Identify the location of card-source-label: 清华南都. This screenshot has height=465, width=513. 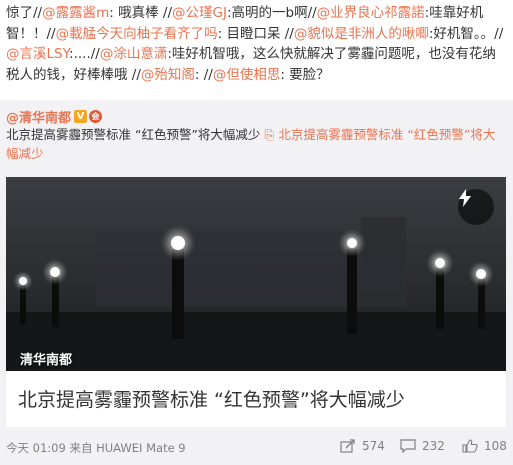
(46, 360).